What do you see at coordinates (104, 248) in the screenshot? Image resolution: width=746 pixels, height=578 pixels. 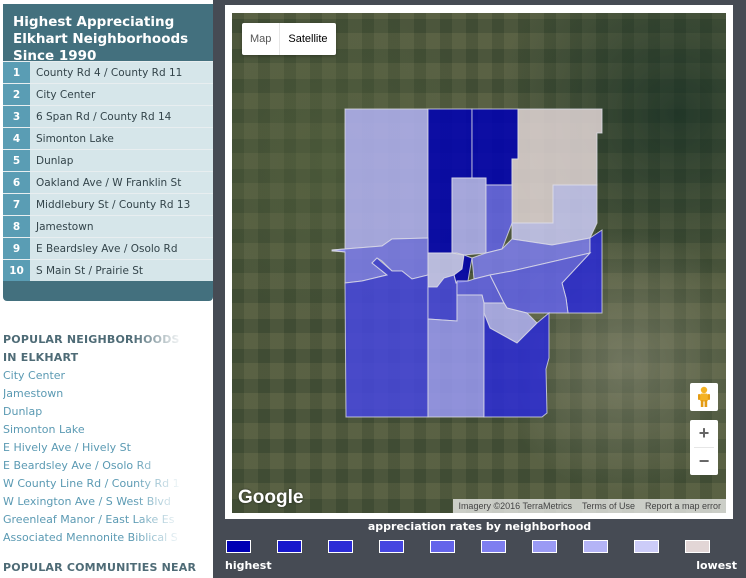 I see `neighborhood-name: E Beardsley Ave / Osolo Rd` at bounding box center [104, 248].